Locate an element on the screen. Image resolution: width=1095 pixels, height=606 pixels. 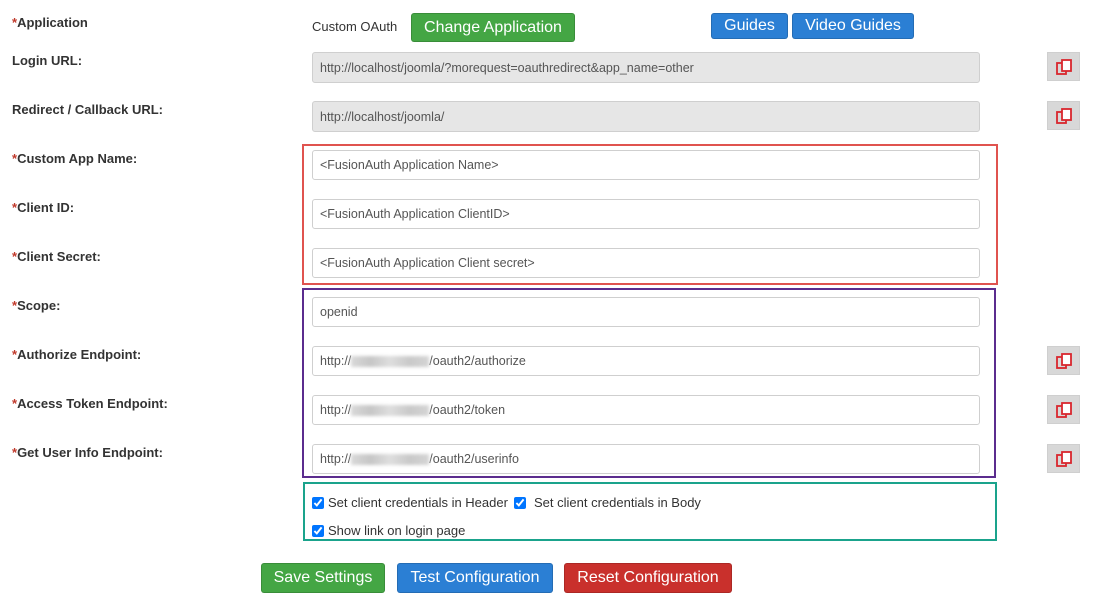
application-value: Custom OAuth is located at coordinates (355, 26).